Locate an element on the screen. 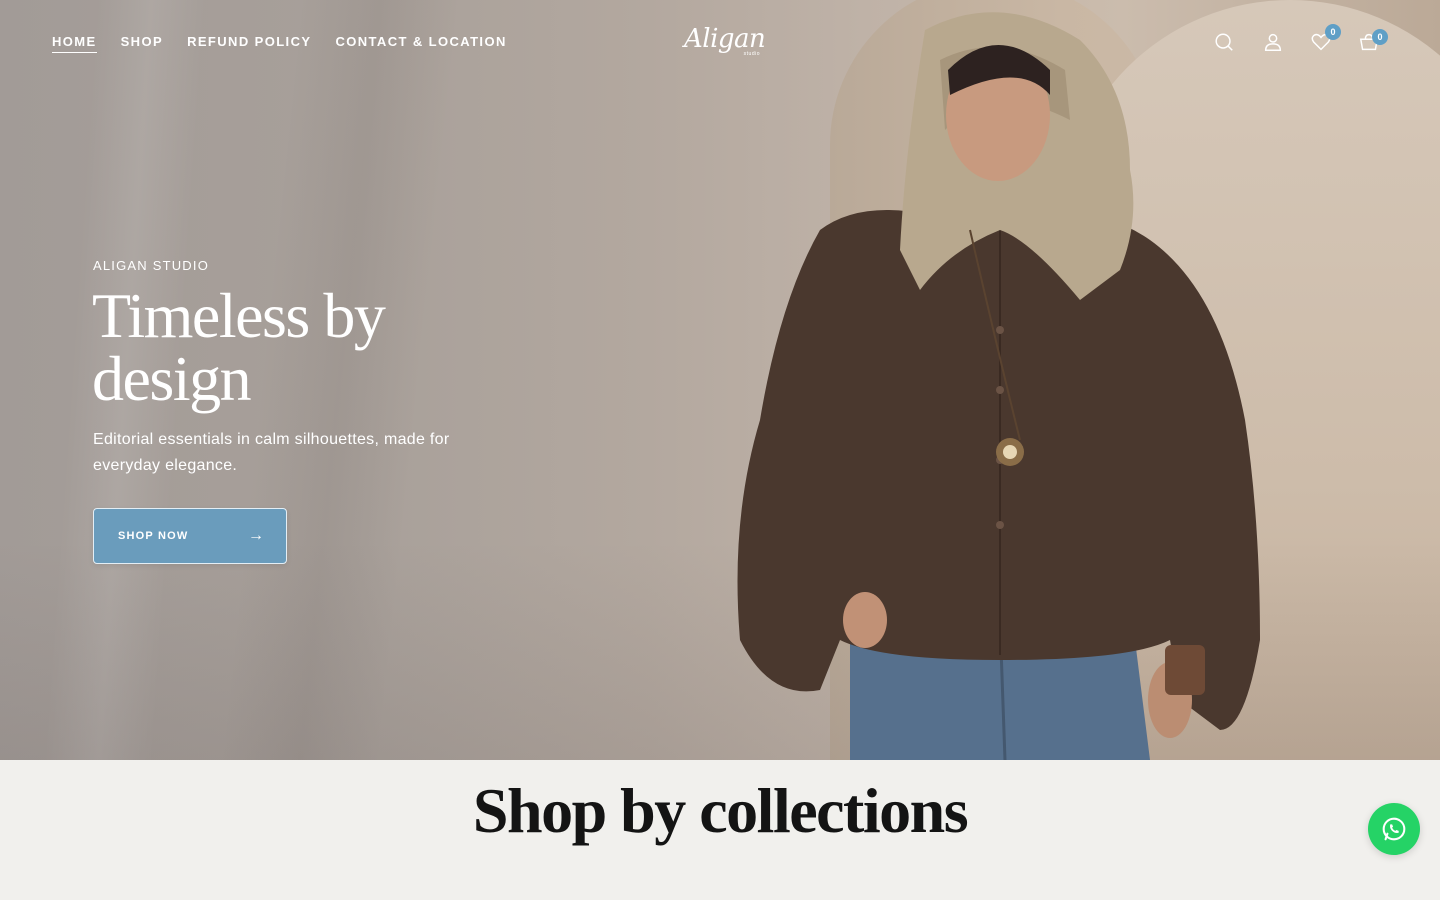 Image resolution: width=1440 pixels, height=900 pixels. logo-sub: studio is located at coordinates (751, 54).